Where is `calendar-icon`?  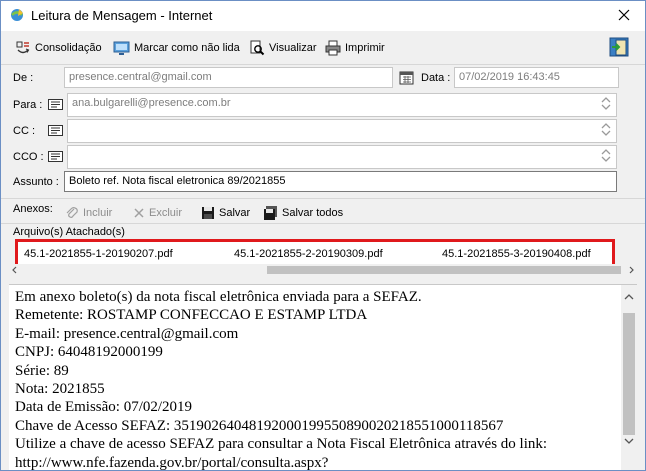 calendar-icon is located at coordinates (407, 78).